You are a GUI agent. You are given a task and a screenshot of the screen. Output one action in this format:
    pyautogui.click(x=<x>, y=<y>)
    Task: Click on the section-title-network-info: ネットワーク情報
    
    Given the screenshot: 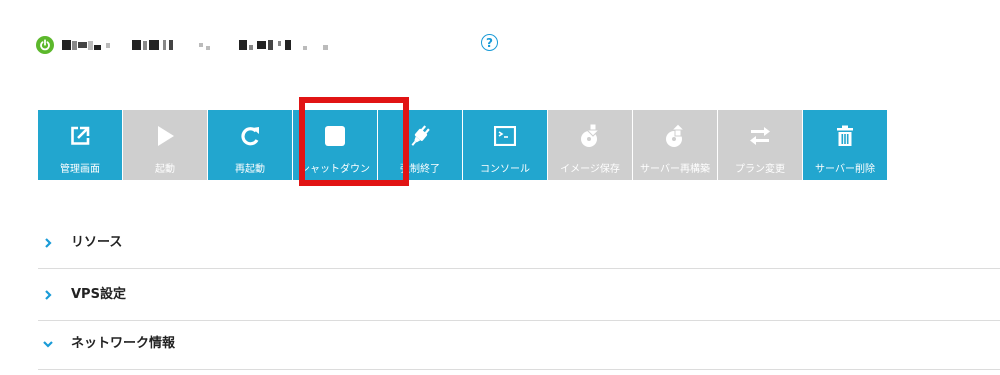 What is the action you would take?
    pyautogui.click(x=123, y=343)
    